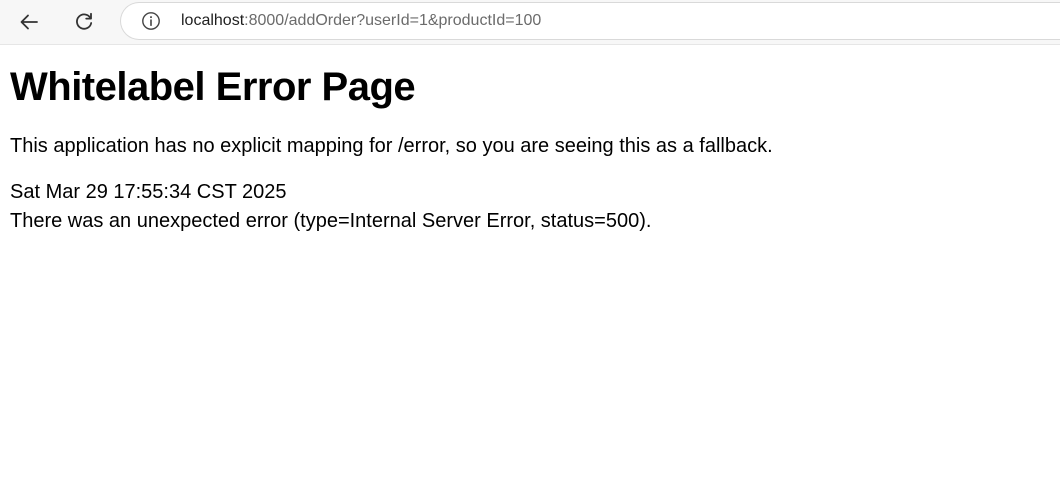  Describe the element at coordinates (213, 20) in the screenshot. I see `url-host: localhost` at that location.